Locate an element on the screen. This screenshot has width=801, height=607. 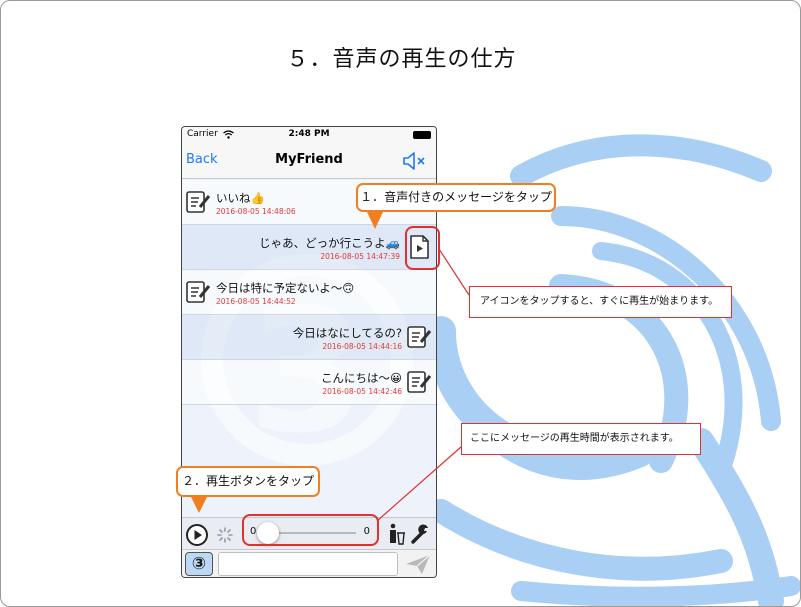
avatar-label: ③ is located at coordinates (199, 564).